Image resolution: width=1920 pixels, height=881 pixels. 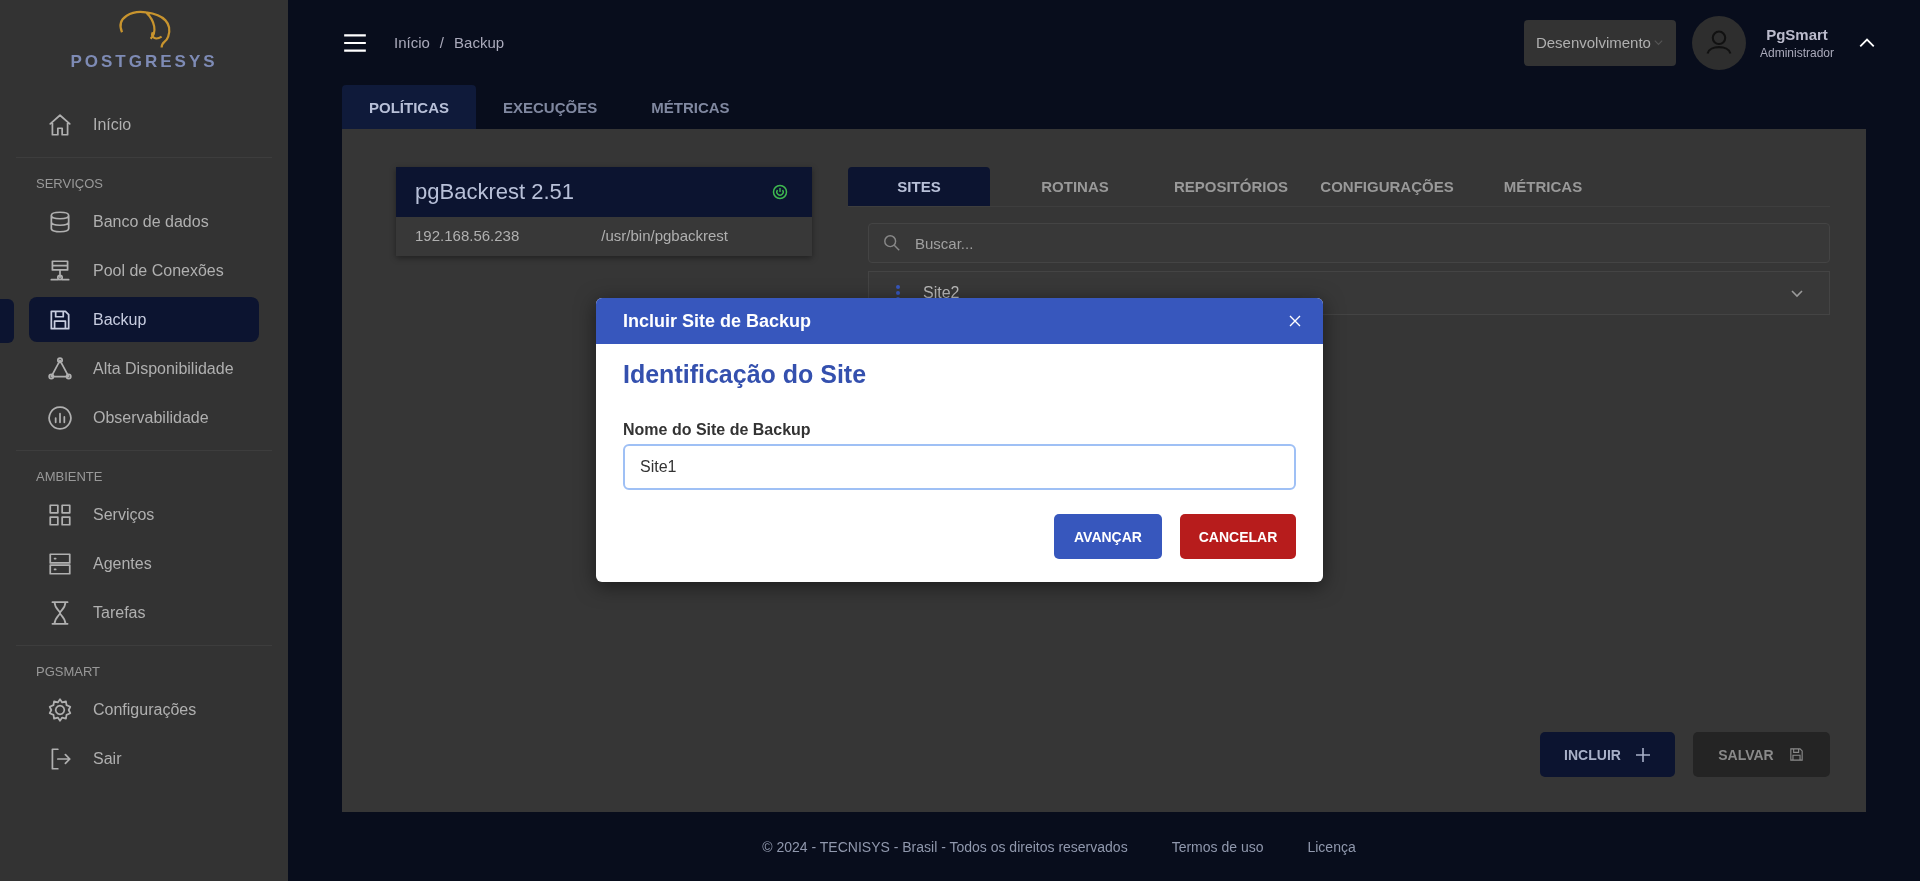 What do you see at coordinates (412, 42) in the screenshot?
I see `breadcrumb-link: Início` at bounding box center [412, 42].